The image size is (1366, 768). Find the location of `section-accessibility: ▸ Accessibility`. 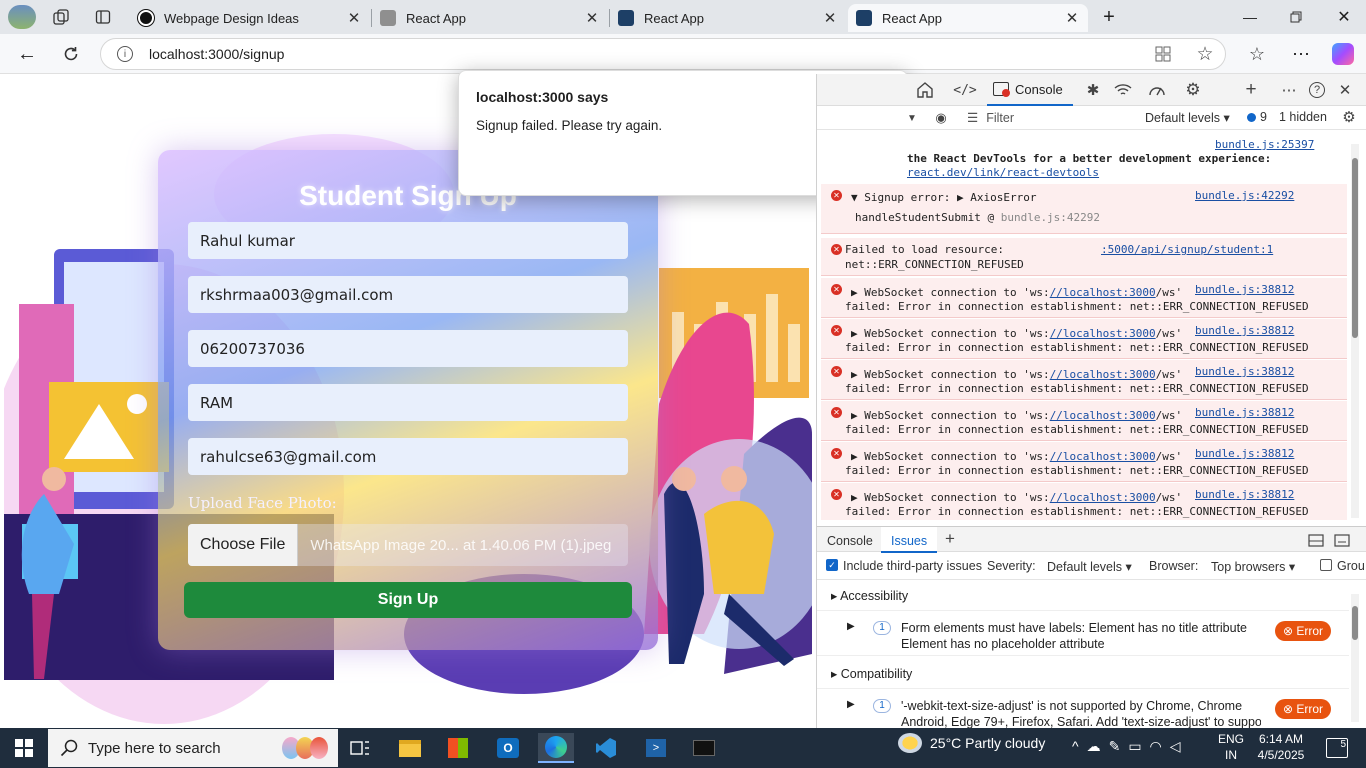

section-accessibility: ▸ Accessibility is located at coordinates (869, 595).